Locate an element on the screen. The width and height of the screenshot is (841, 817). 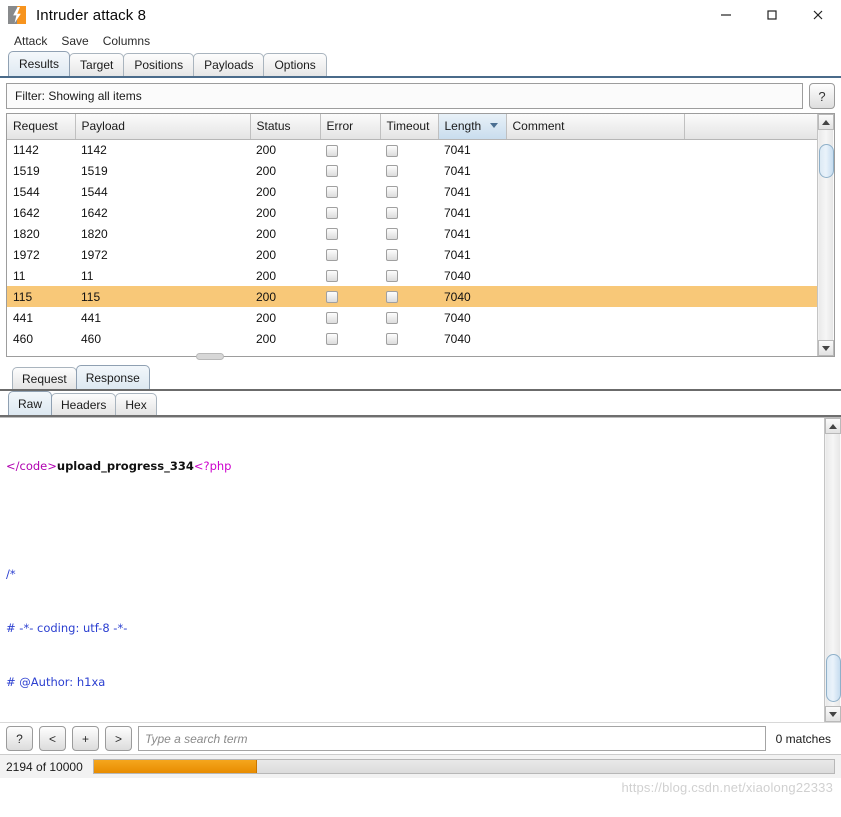
filter-bar: Filter: Showing all items is located at coordinates (404, 96).